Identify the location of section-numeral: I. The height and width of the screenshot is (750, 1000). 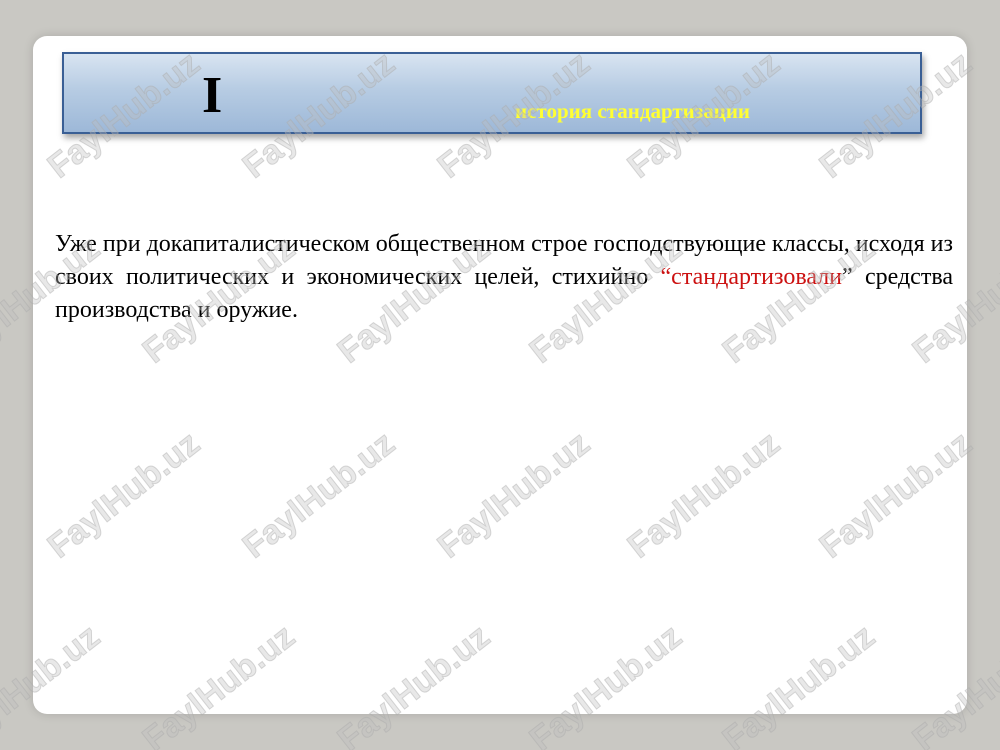
(212, 95).